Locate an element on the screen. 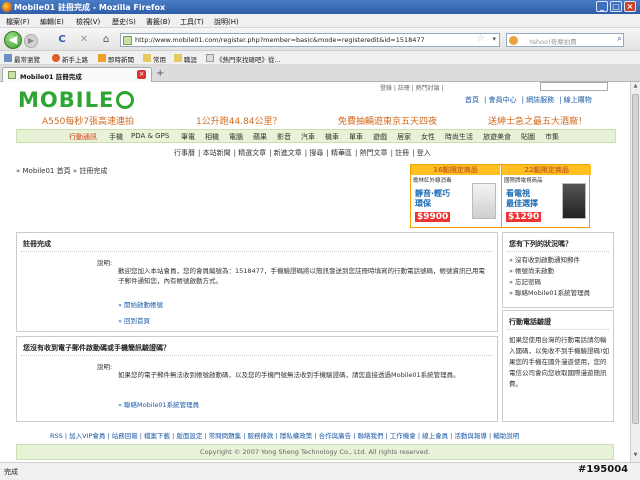 Image resolution: width=640 pixels, height=480 pixels. menu-history: 歷史(S) is located at coordinates (124, 22).